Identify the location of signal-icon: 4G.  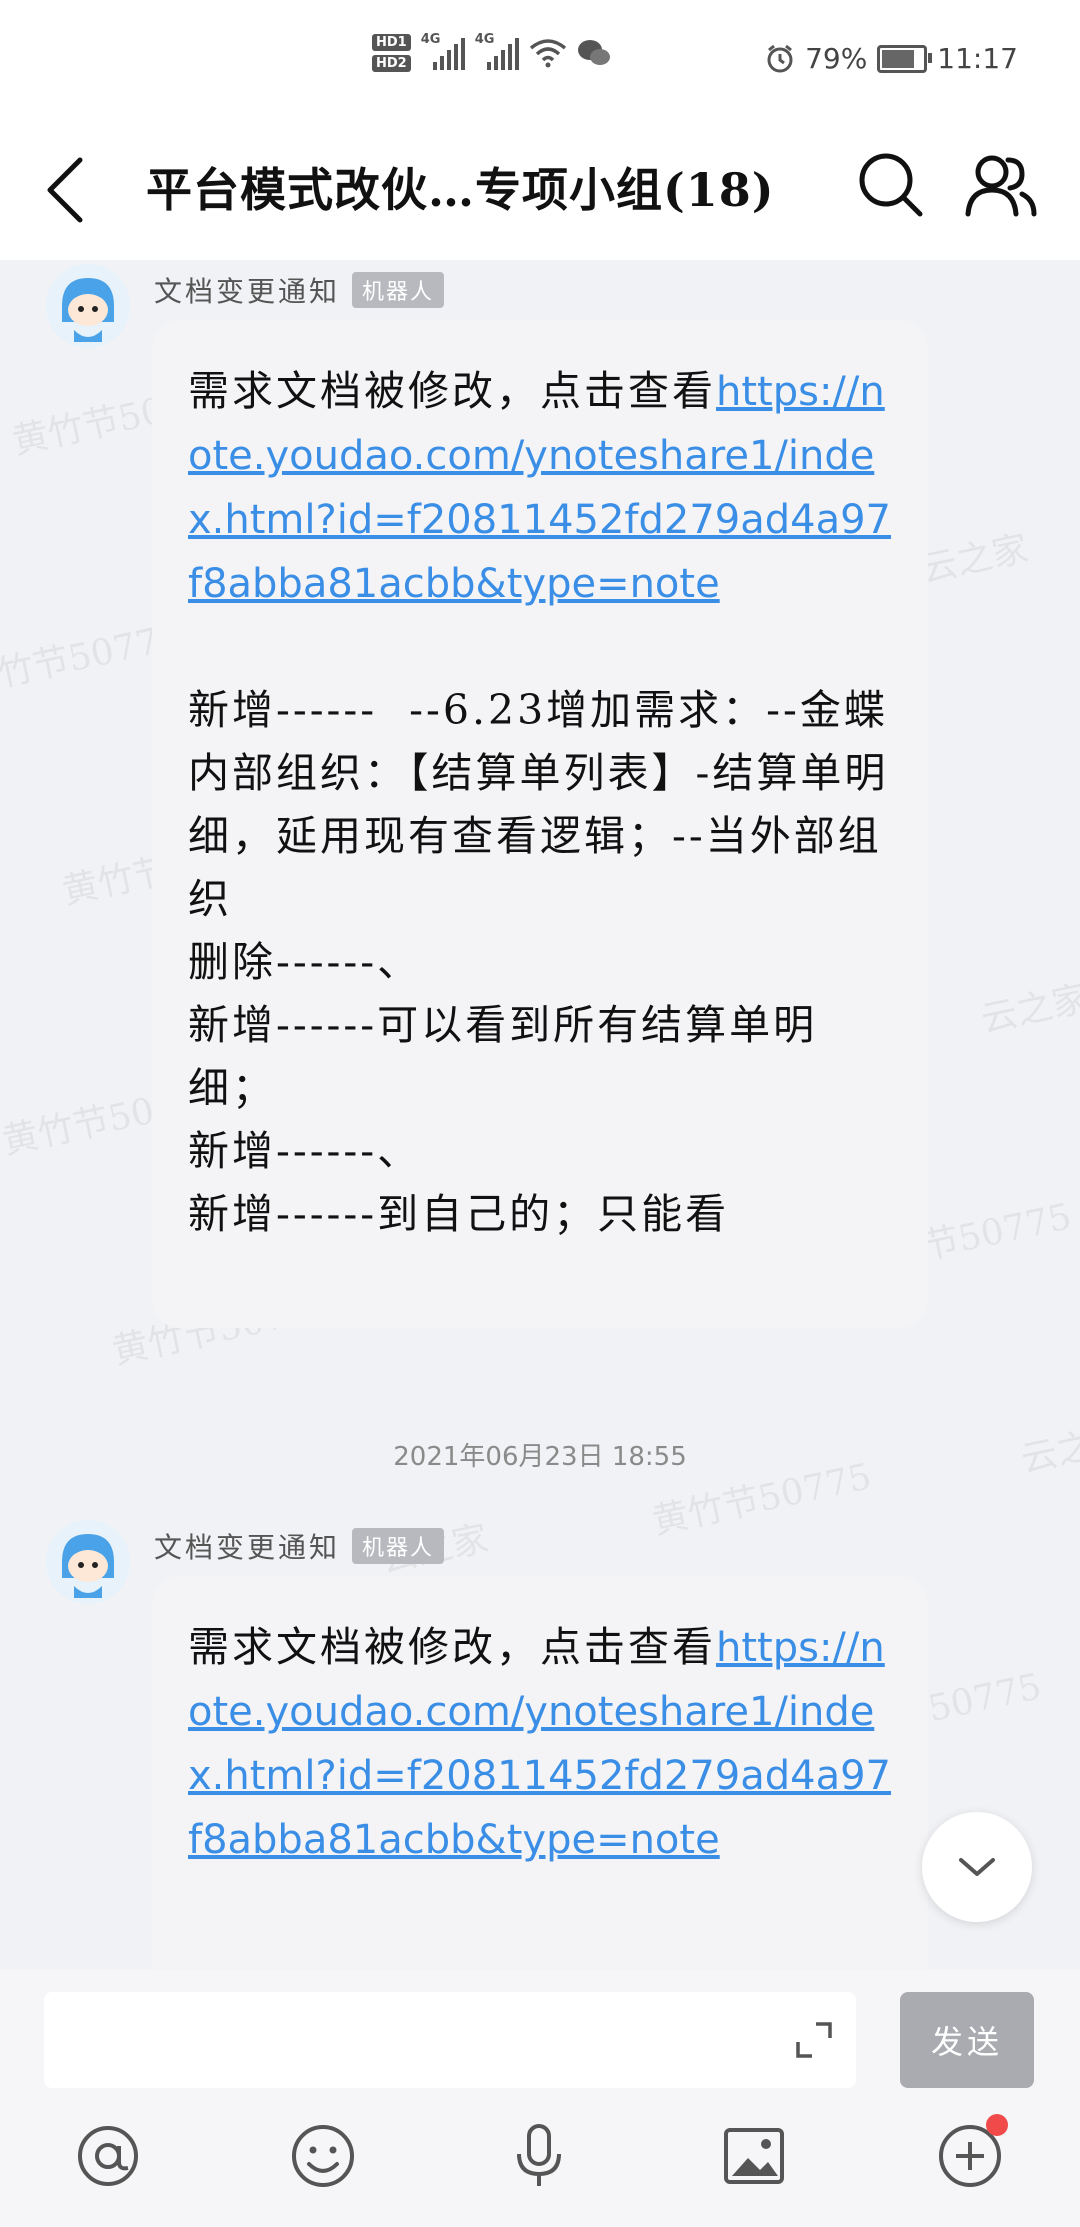
(443, 51).